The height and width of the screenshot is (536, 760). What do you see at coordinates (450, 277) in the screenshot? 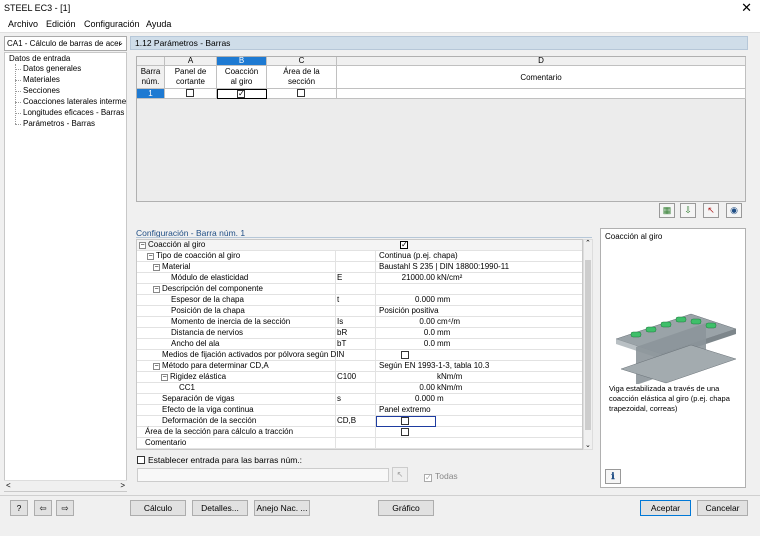
I see `elastic-modulus-unit: kN/cm²` at bounding box center [450, 277].